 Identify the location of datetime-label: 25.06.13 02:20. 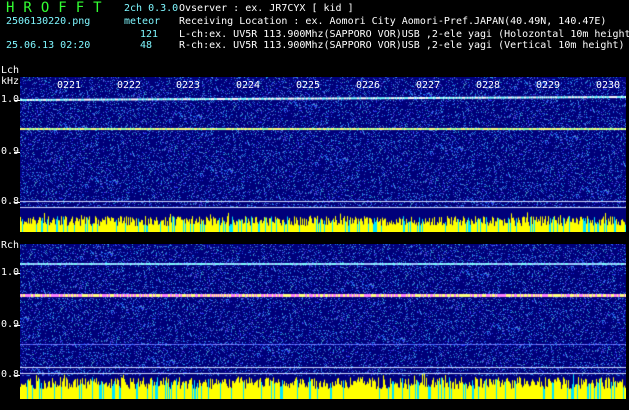
(48, 45).